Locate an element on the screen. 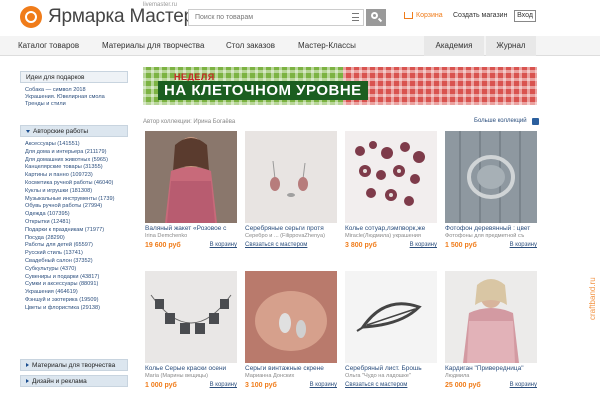 The image size is (600, 400). author-works-heading: Авторские работы is located at coordinates (74, 131).